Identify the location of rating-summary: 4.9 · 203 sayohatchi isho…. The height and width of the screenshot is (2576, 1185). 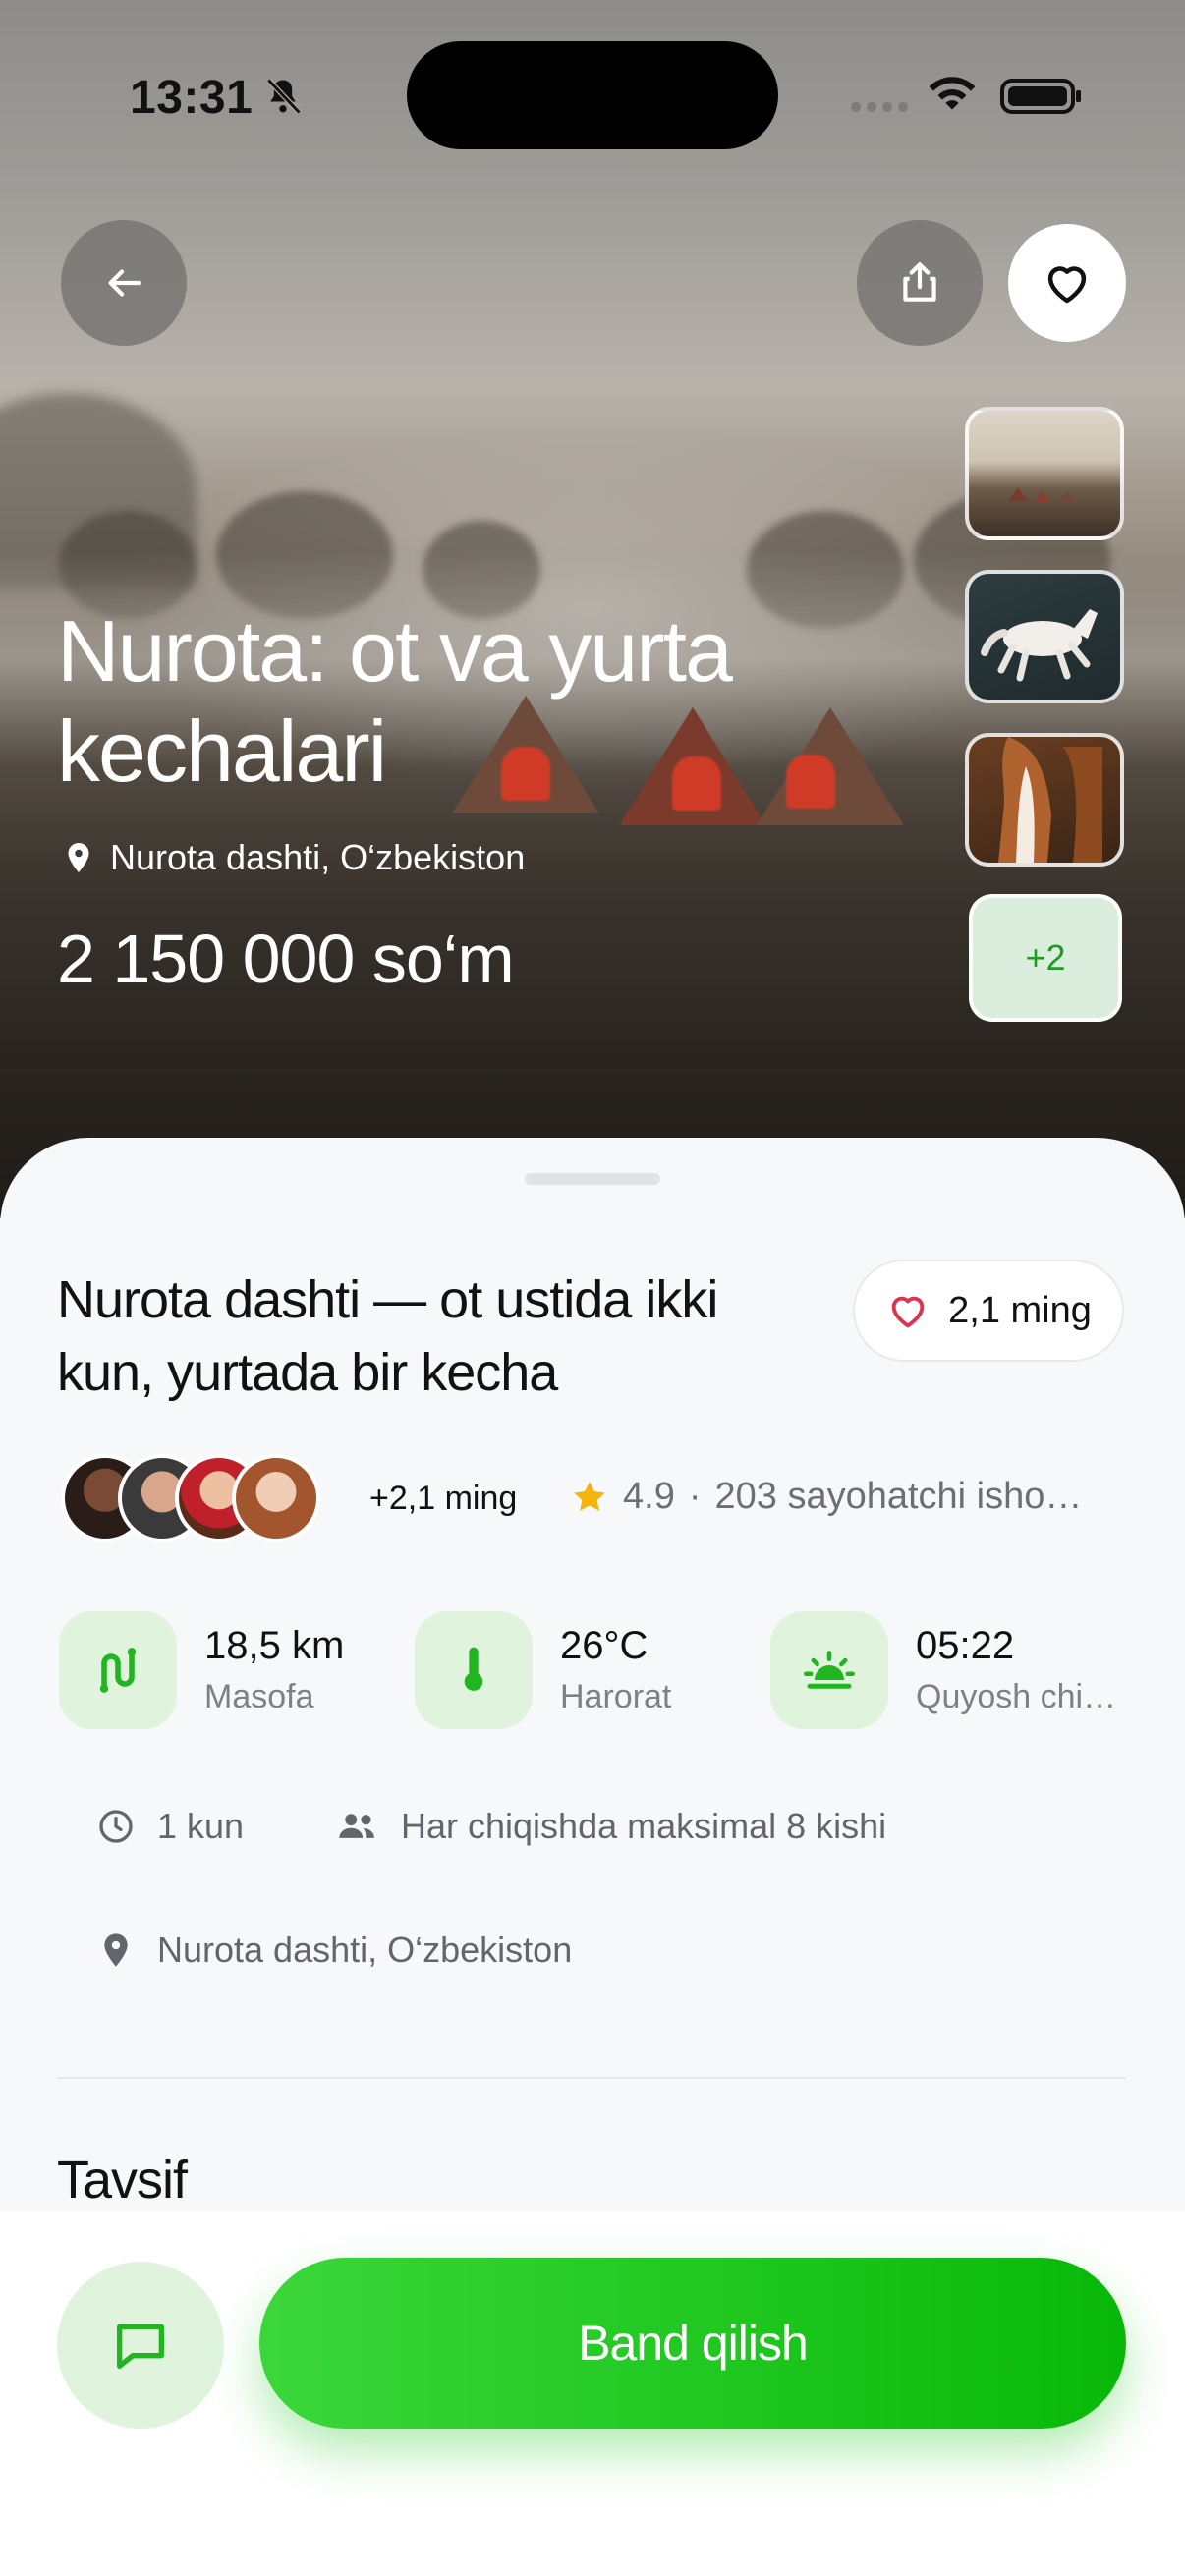
(826, 1497).